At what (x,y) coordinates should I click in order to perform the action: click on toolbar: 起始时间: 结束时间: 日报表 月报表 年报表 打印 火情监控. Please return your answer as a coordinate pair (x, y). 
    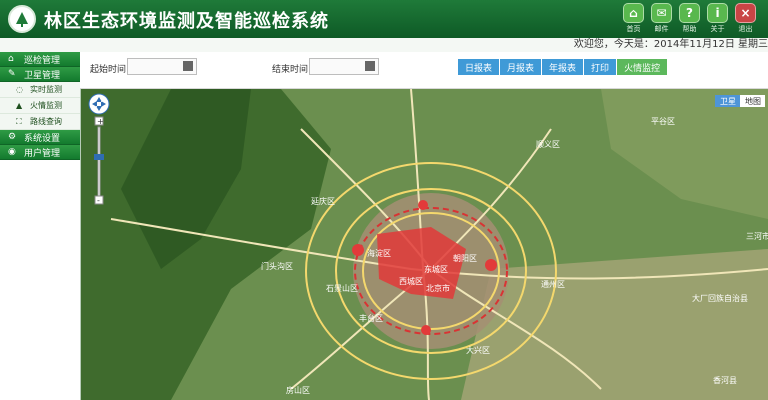
    Looking at the image, I should click on (424, 70).